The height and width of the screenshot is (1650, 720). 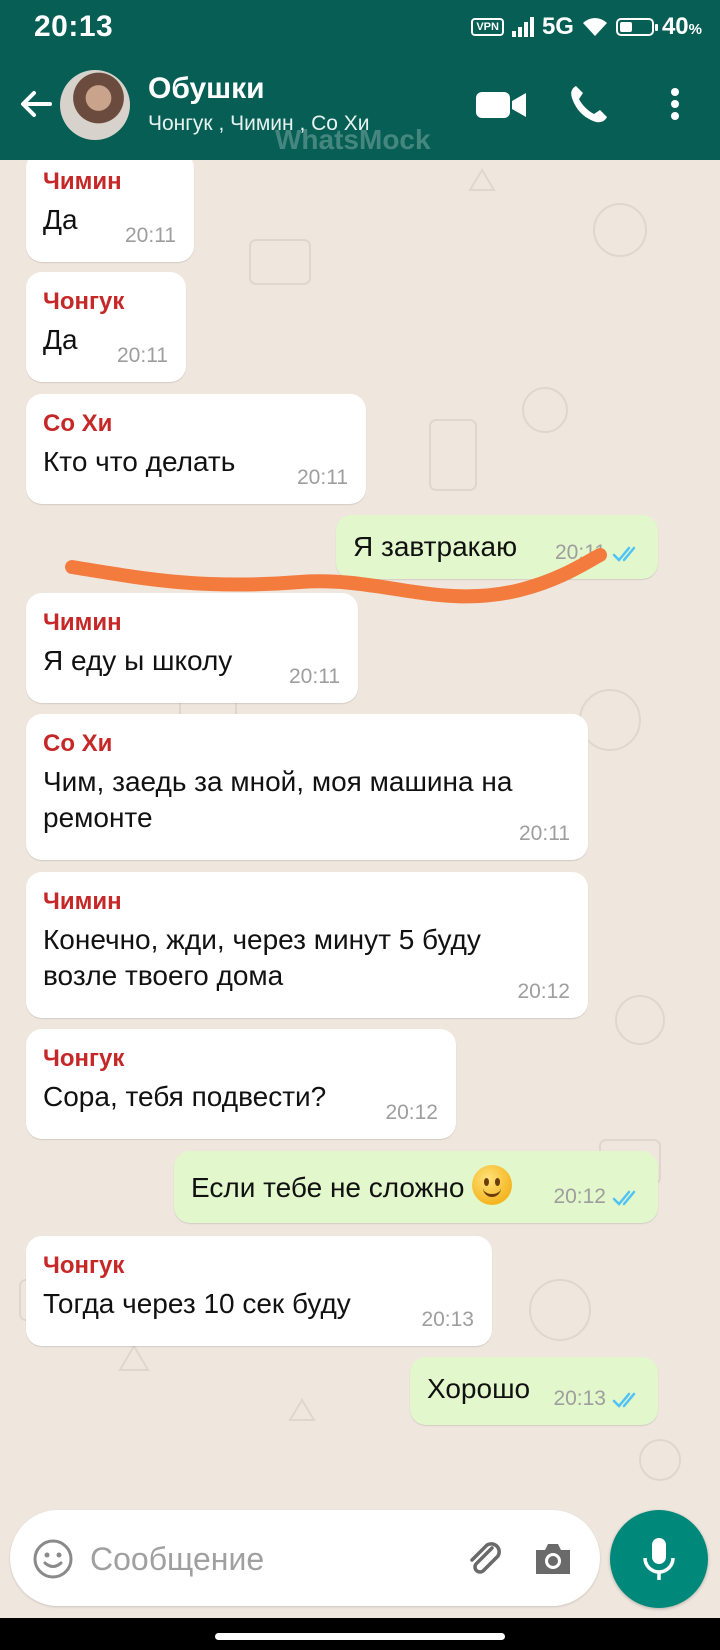 I want to click on incoming-message: Чимин Да 20:11, so click(x=110, y=211).